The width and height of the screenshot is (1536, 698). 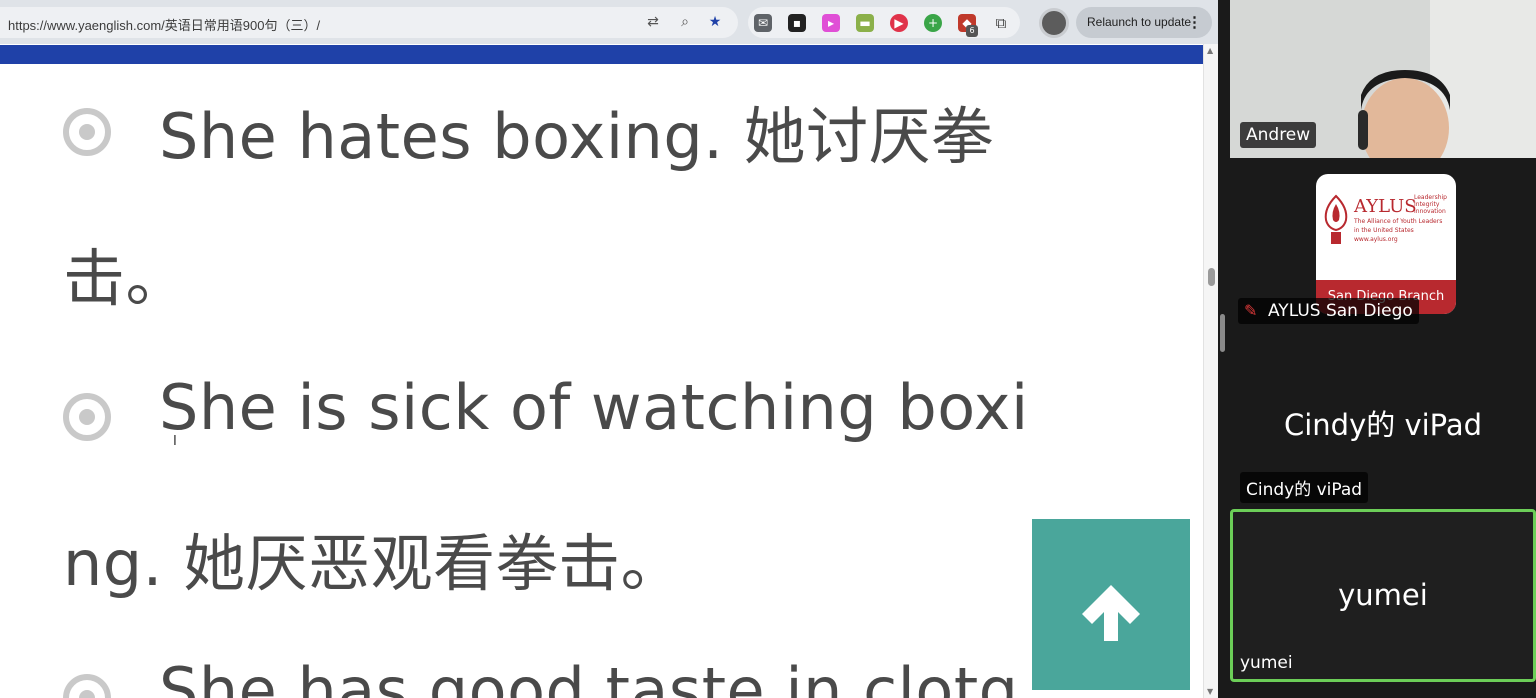 What do you see at coordinates (972, 31) in the screenshot?
I see `extension-badge: 6` at bounding box center [972, 31].